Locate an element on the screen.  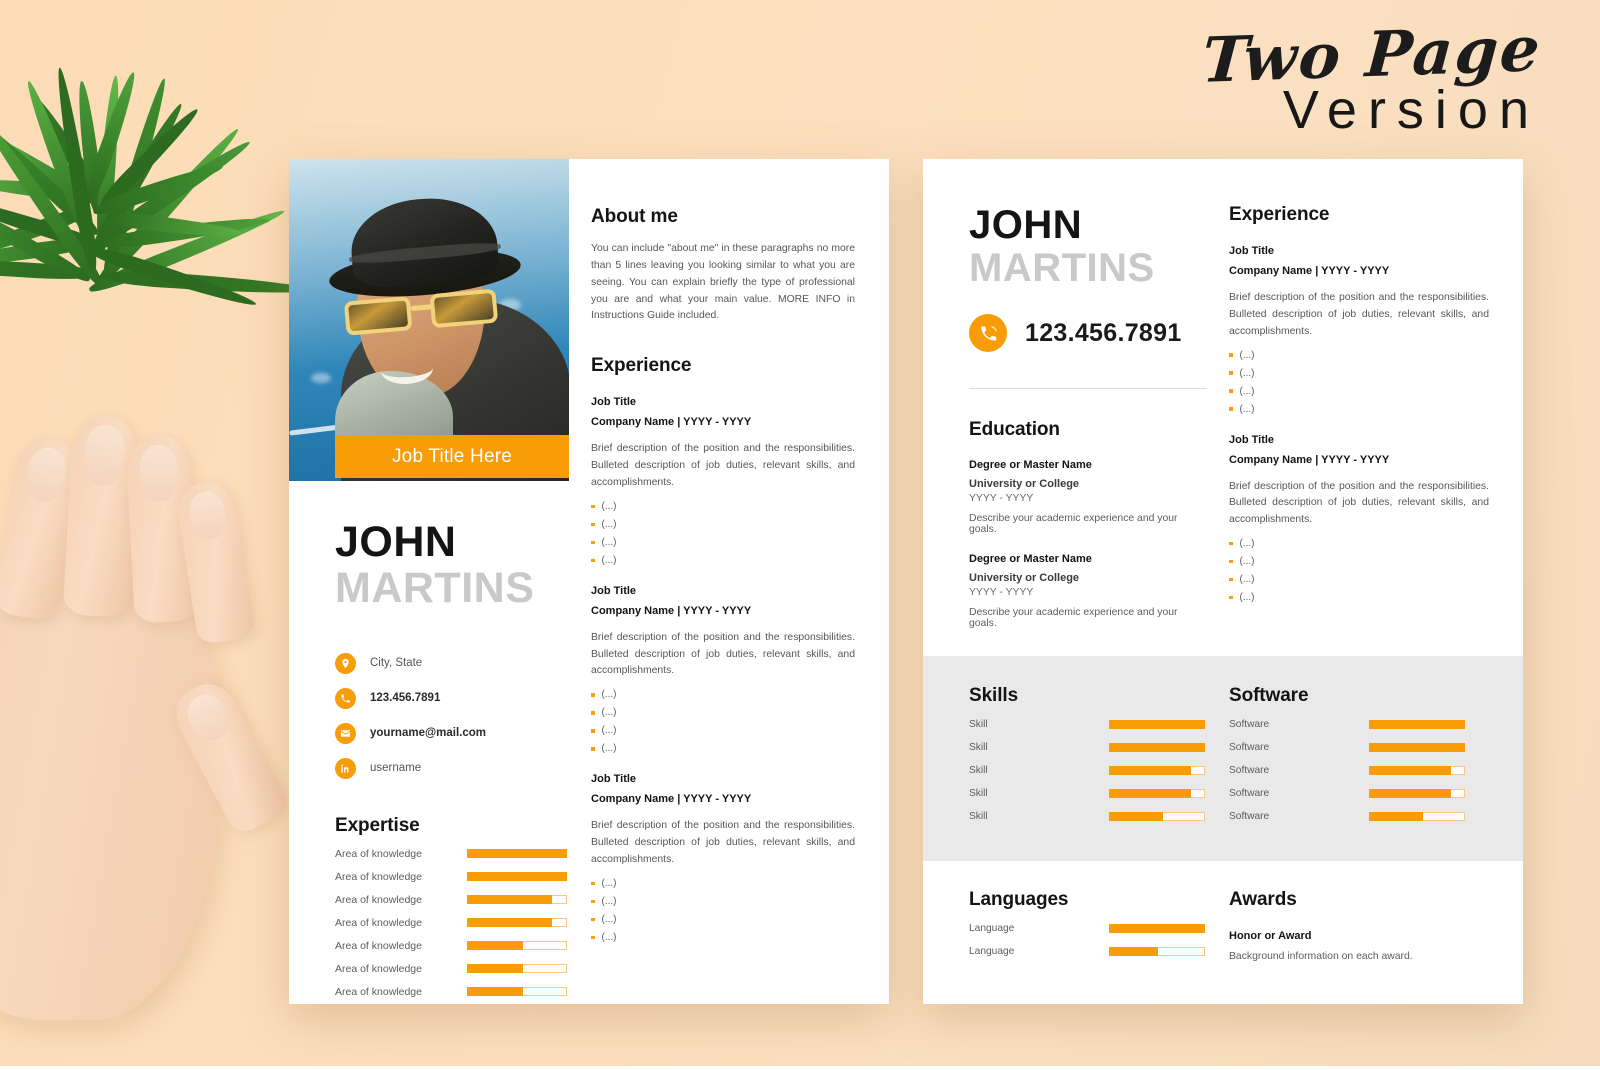
contact-row: username is located at coordinates (452, 768).